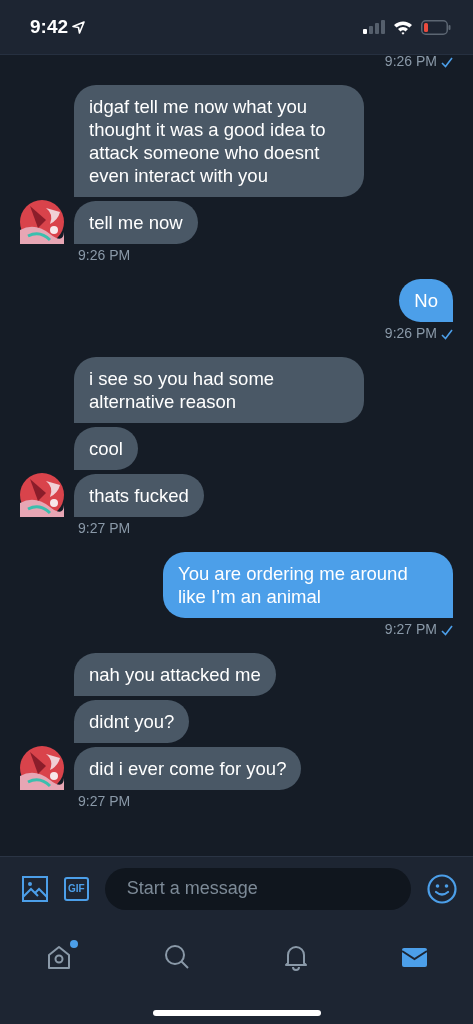  I want to click on gif-button: GIF, so click(76, 888).